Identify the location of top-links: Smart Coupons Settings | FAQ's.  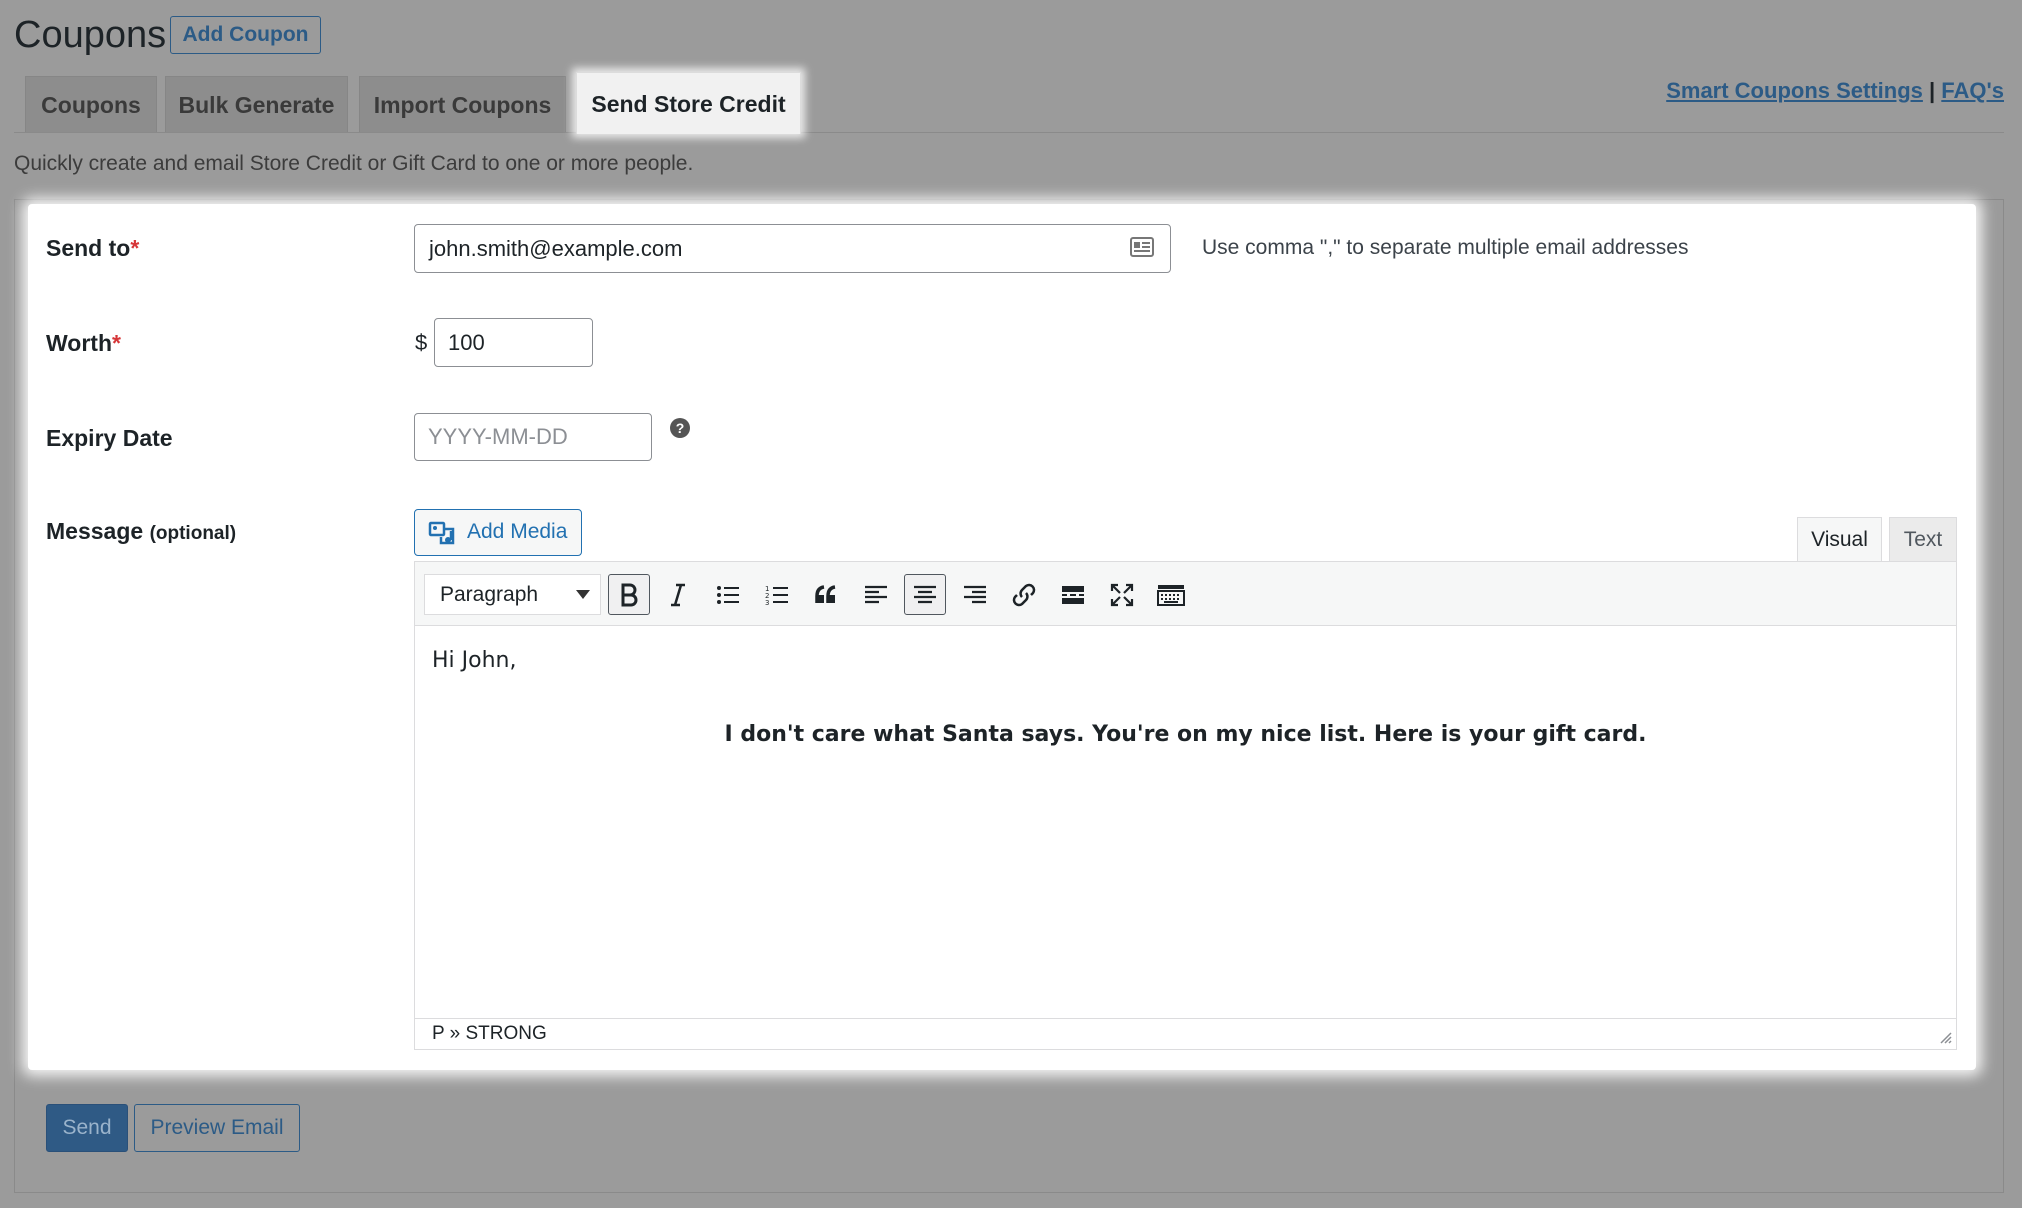
(1835, 91).